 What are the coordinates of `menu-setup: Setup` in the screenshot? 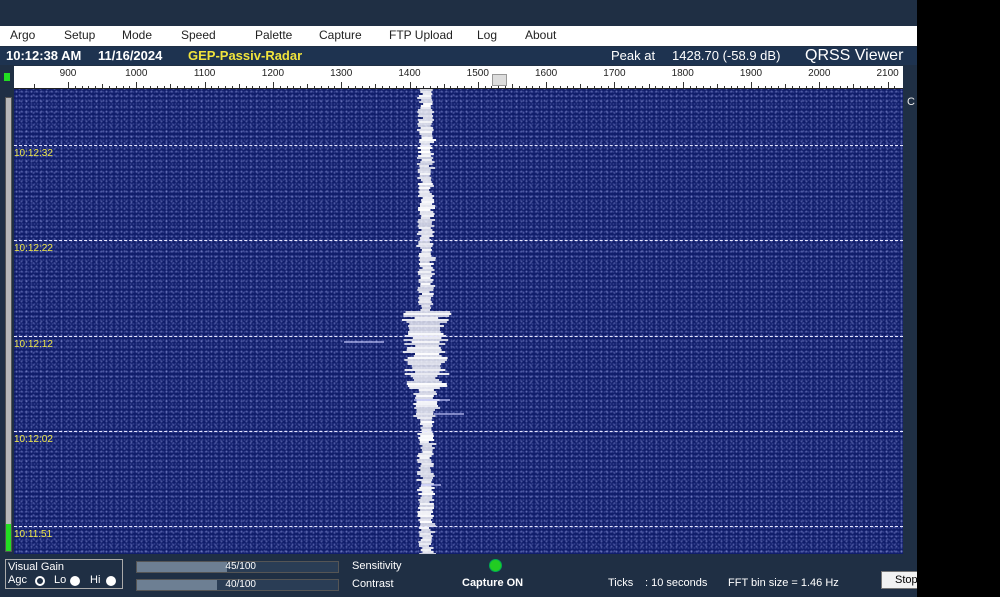 It's located at (79, 35).